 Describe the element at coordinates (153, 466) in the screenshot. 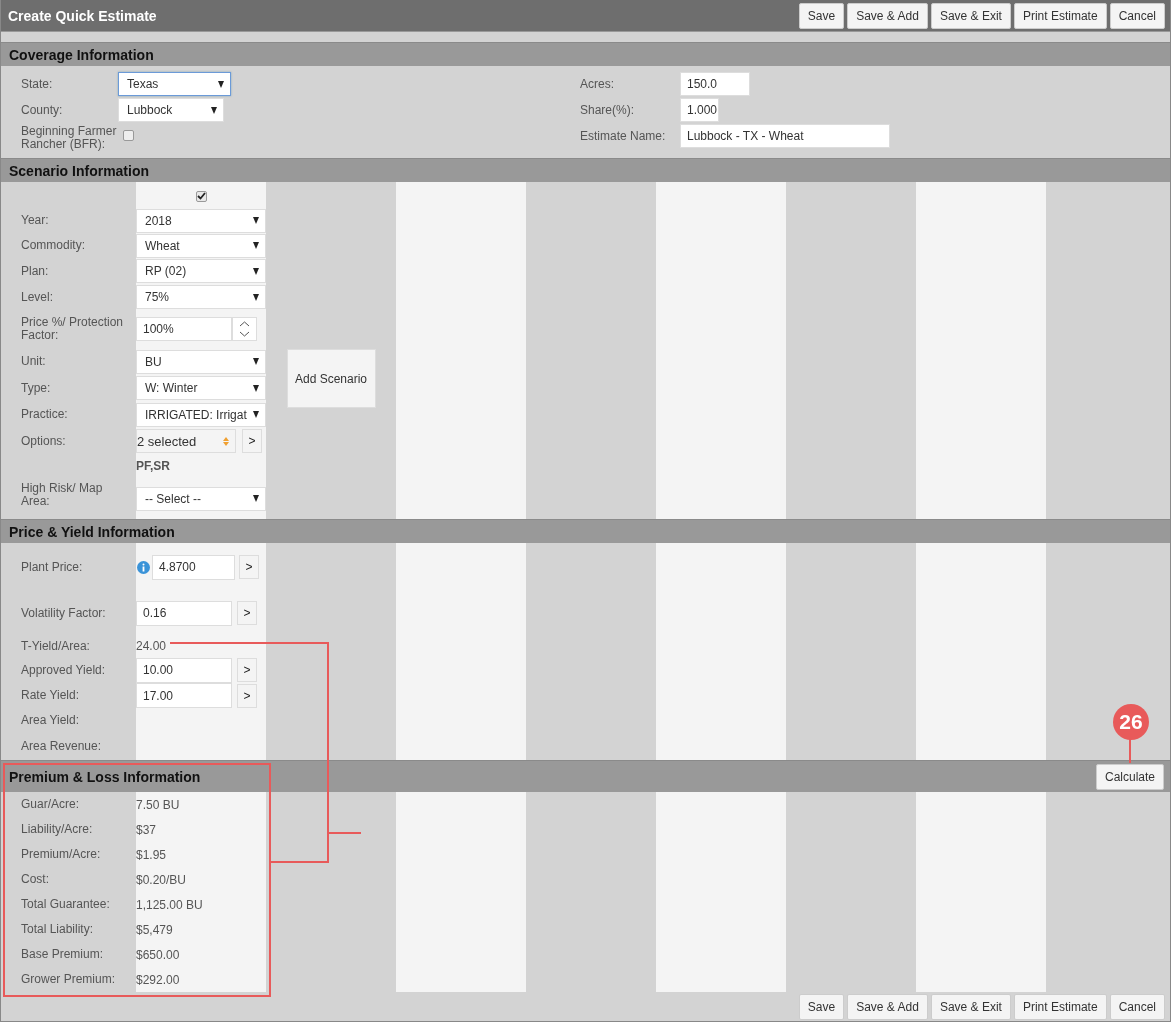

I see `selected-options-text: PF,SR` at that location.